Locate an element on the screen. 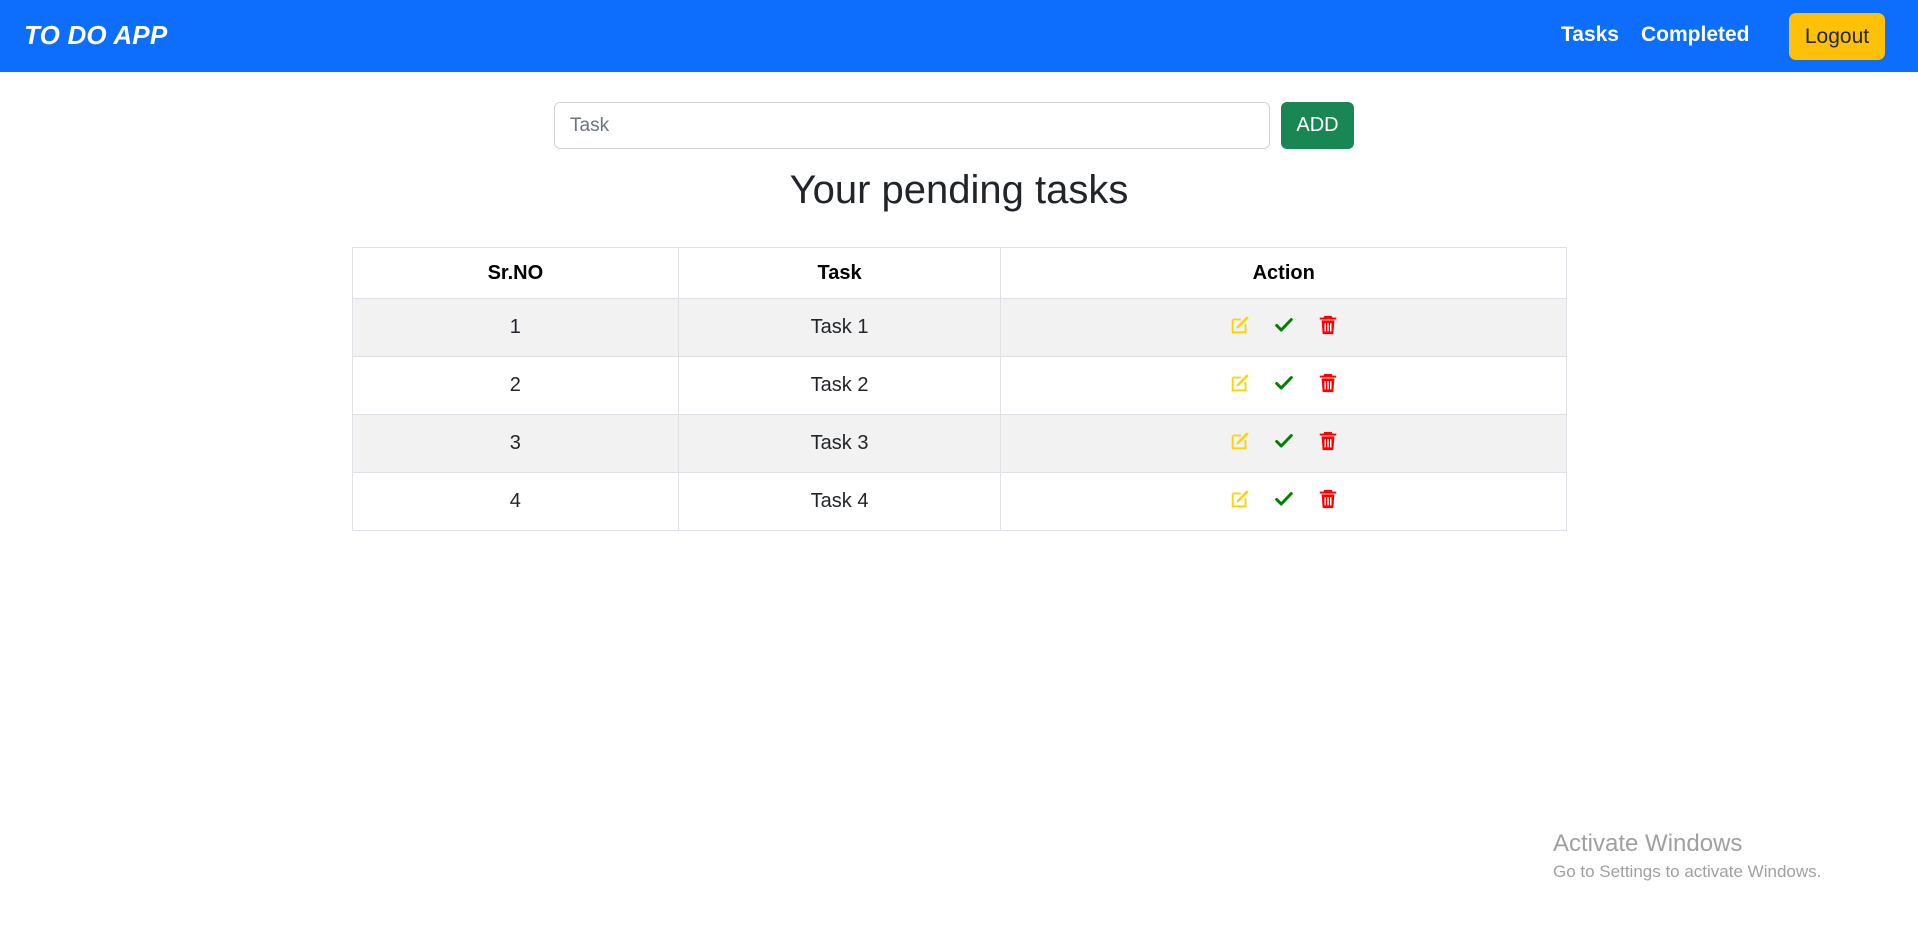  page-title: Your pending tasks is located at coordinates (959, 190).